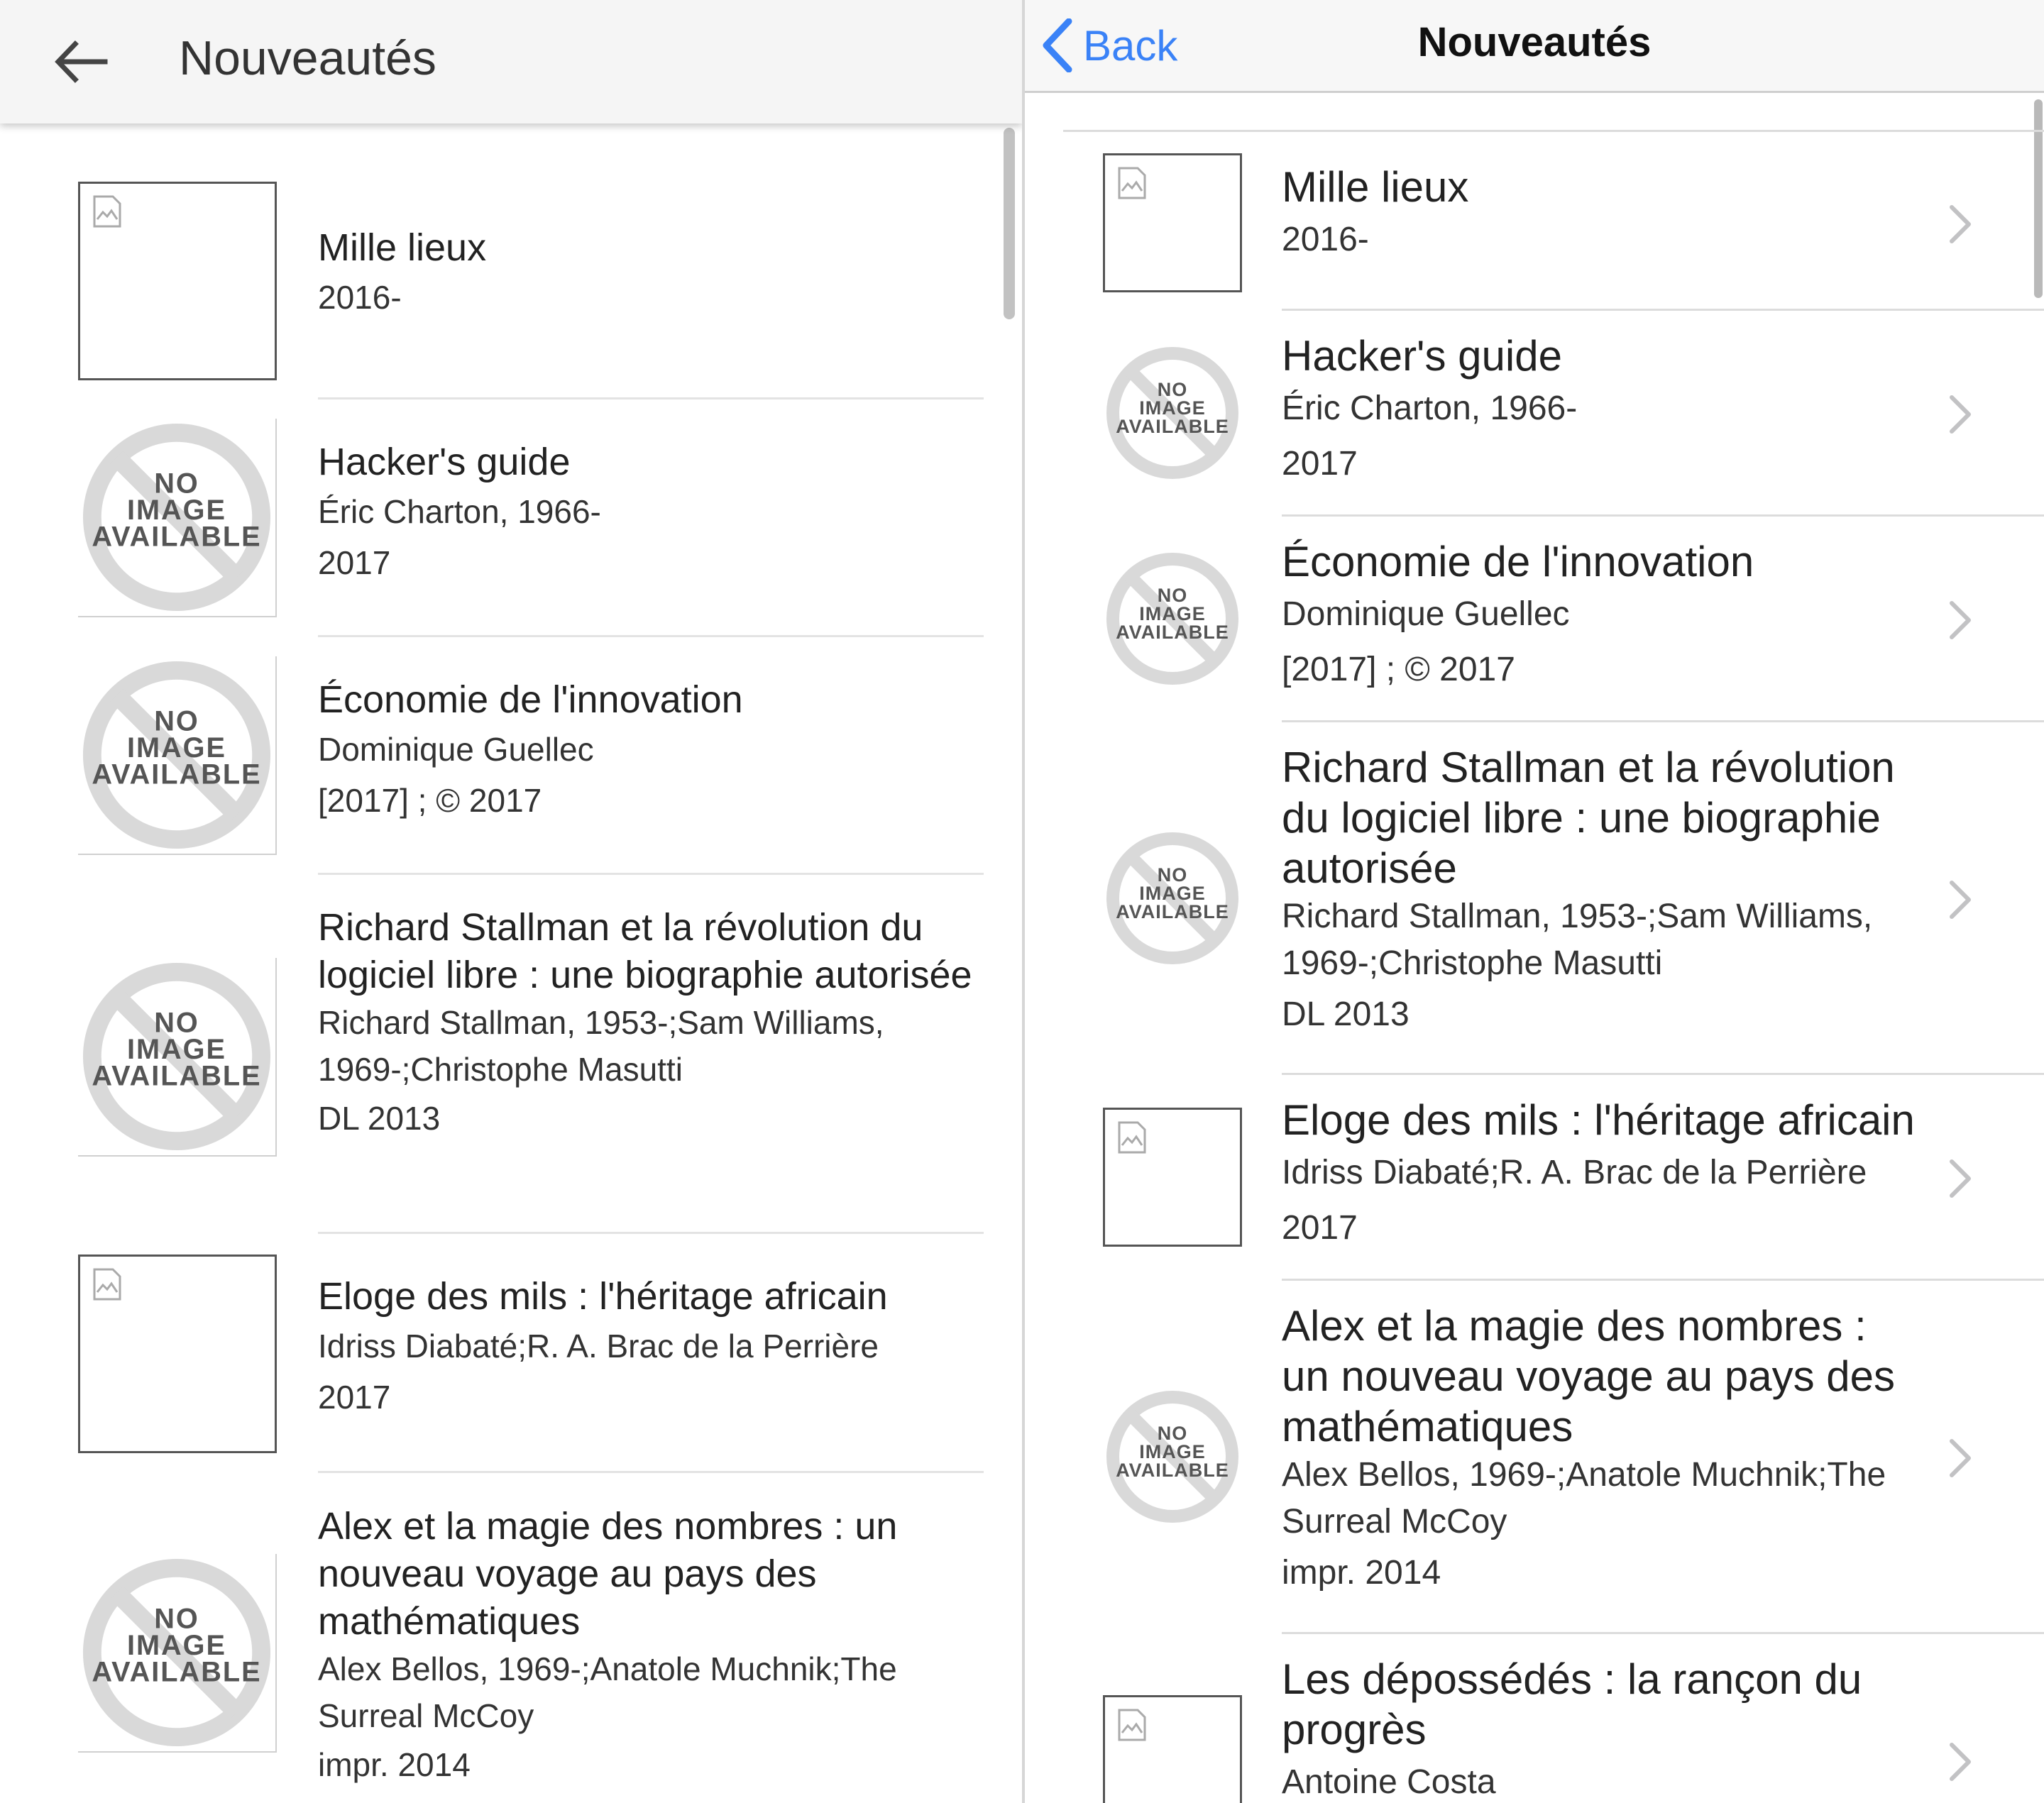  Describe the element at coordinates (1389, 1782) in the screenshot. I see `item-authors: Antoine Costa` at that location.